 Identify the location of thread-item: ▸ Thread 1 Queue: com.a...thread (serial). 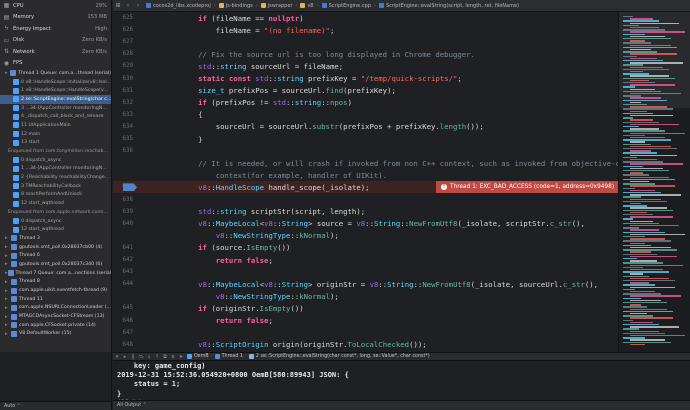
(55, 73).